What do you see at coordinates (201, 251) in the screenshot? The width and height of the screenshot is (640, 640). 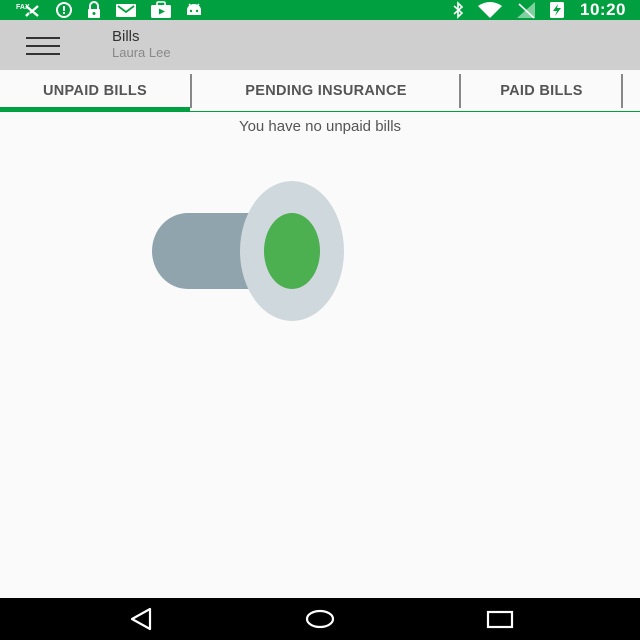 I see `illustration-tube` at bounding box center [201, 251].